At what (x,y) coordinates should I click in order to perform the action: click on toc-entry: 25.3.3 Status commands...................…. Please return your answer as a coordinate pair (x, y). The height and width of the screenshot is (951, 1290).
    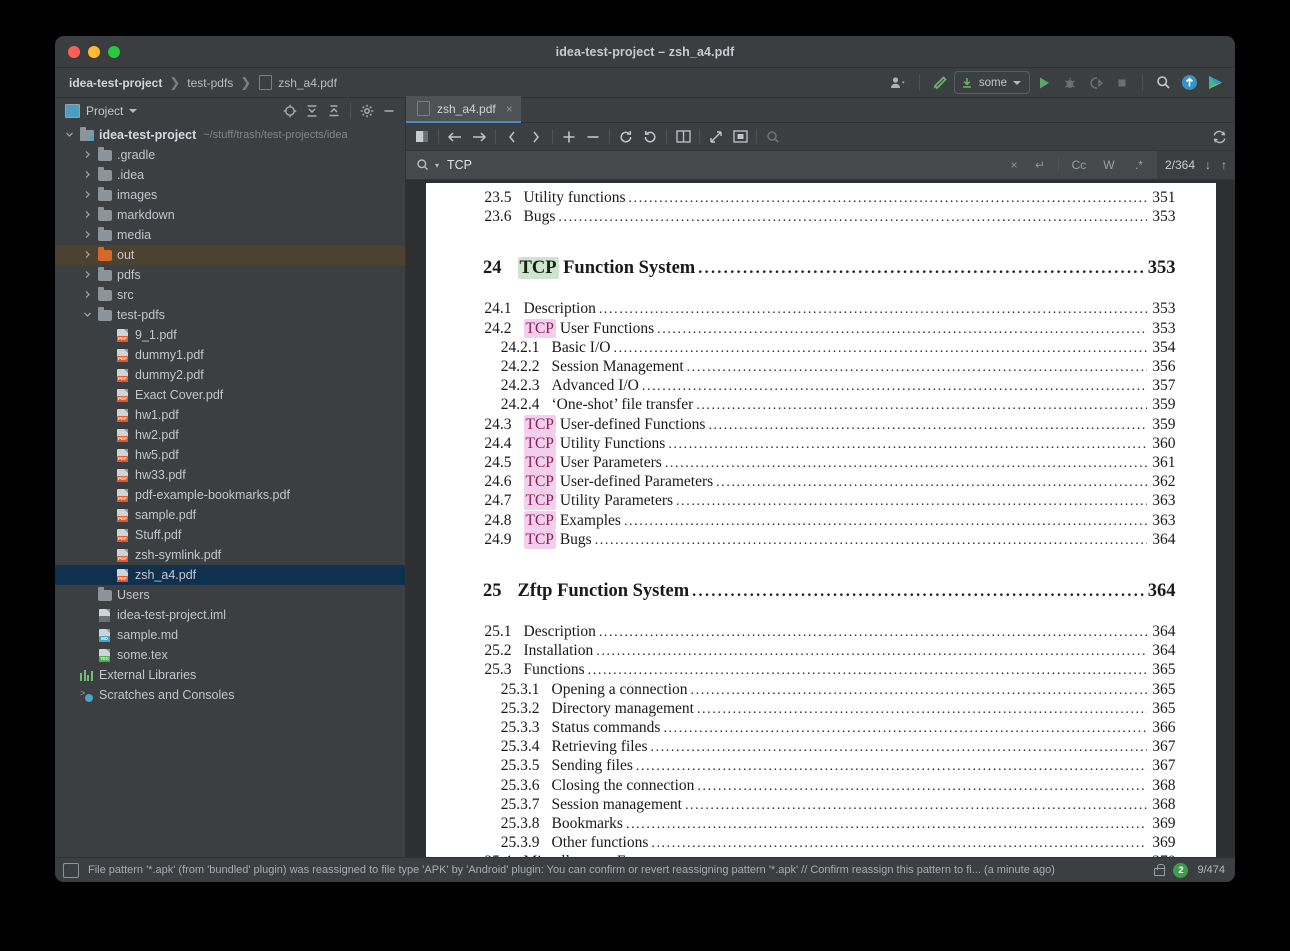
    Looking at the image, I should click on (821, 728).